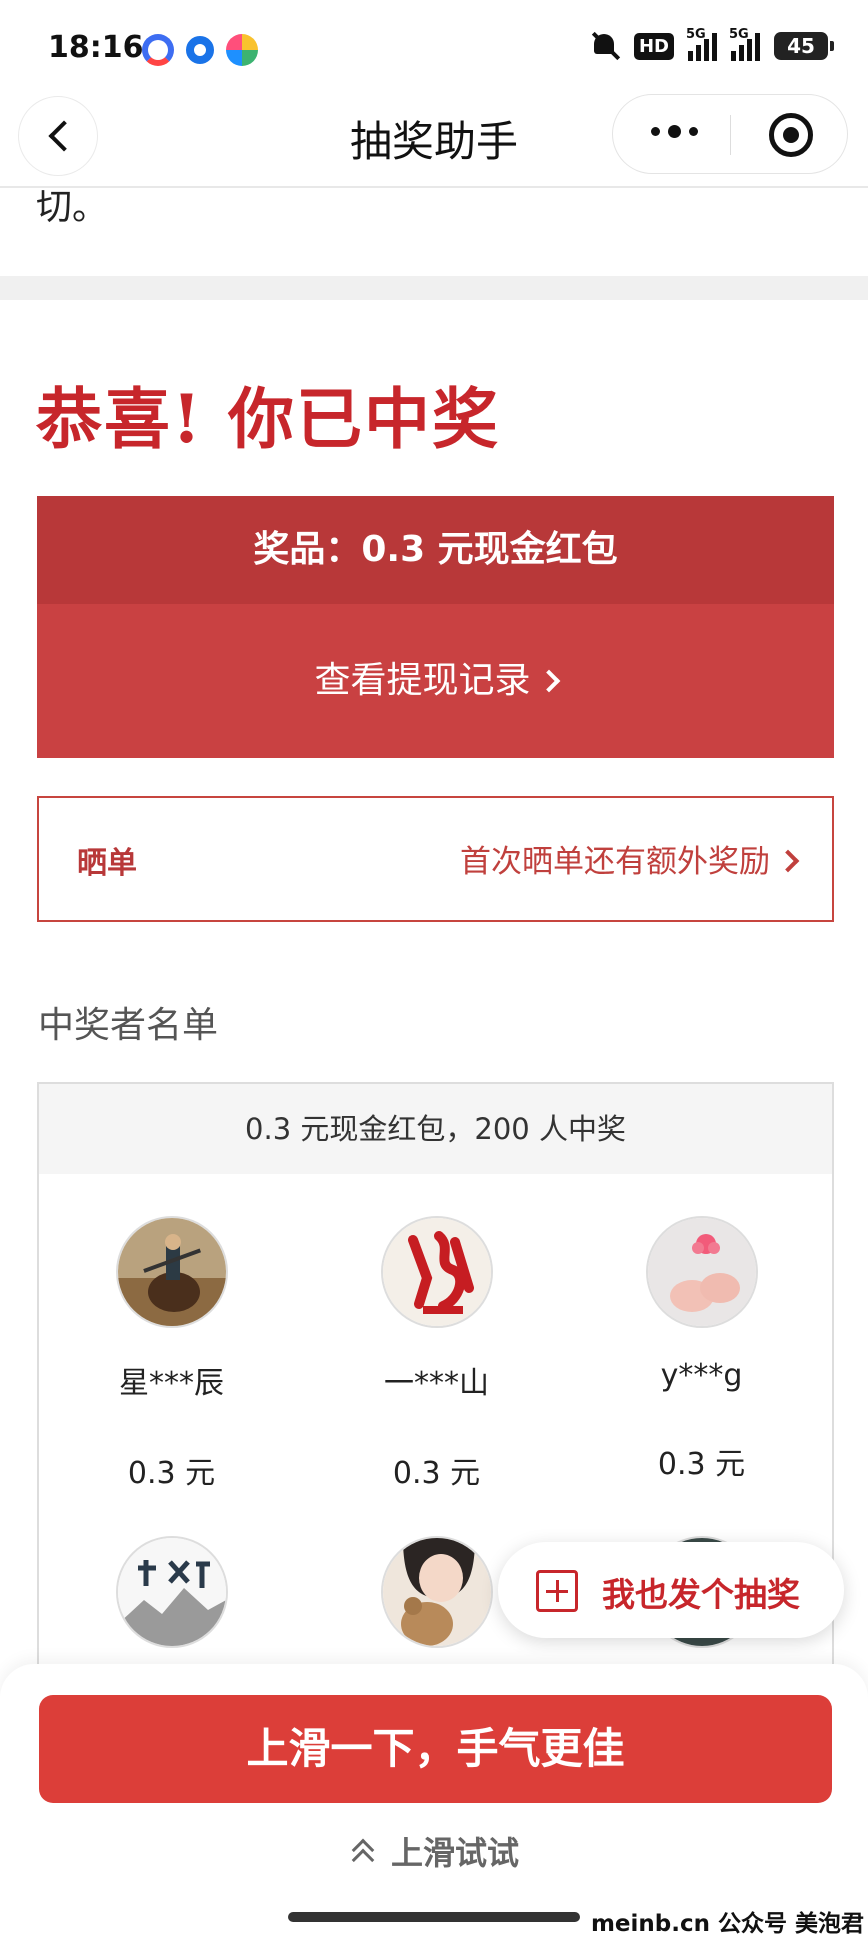  Describe the element at coordinates (171, 1272) in the screenshot. I see `horse-rider-avatar` at that location.